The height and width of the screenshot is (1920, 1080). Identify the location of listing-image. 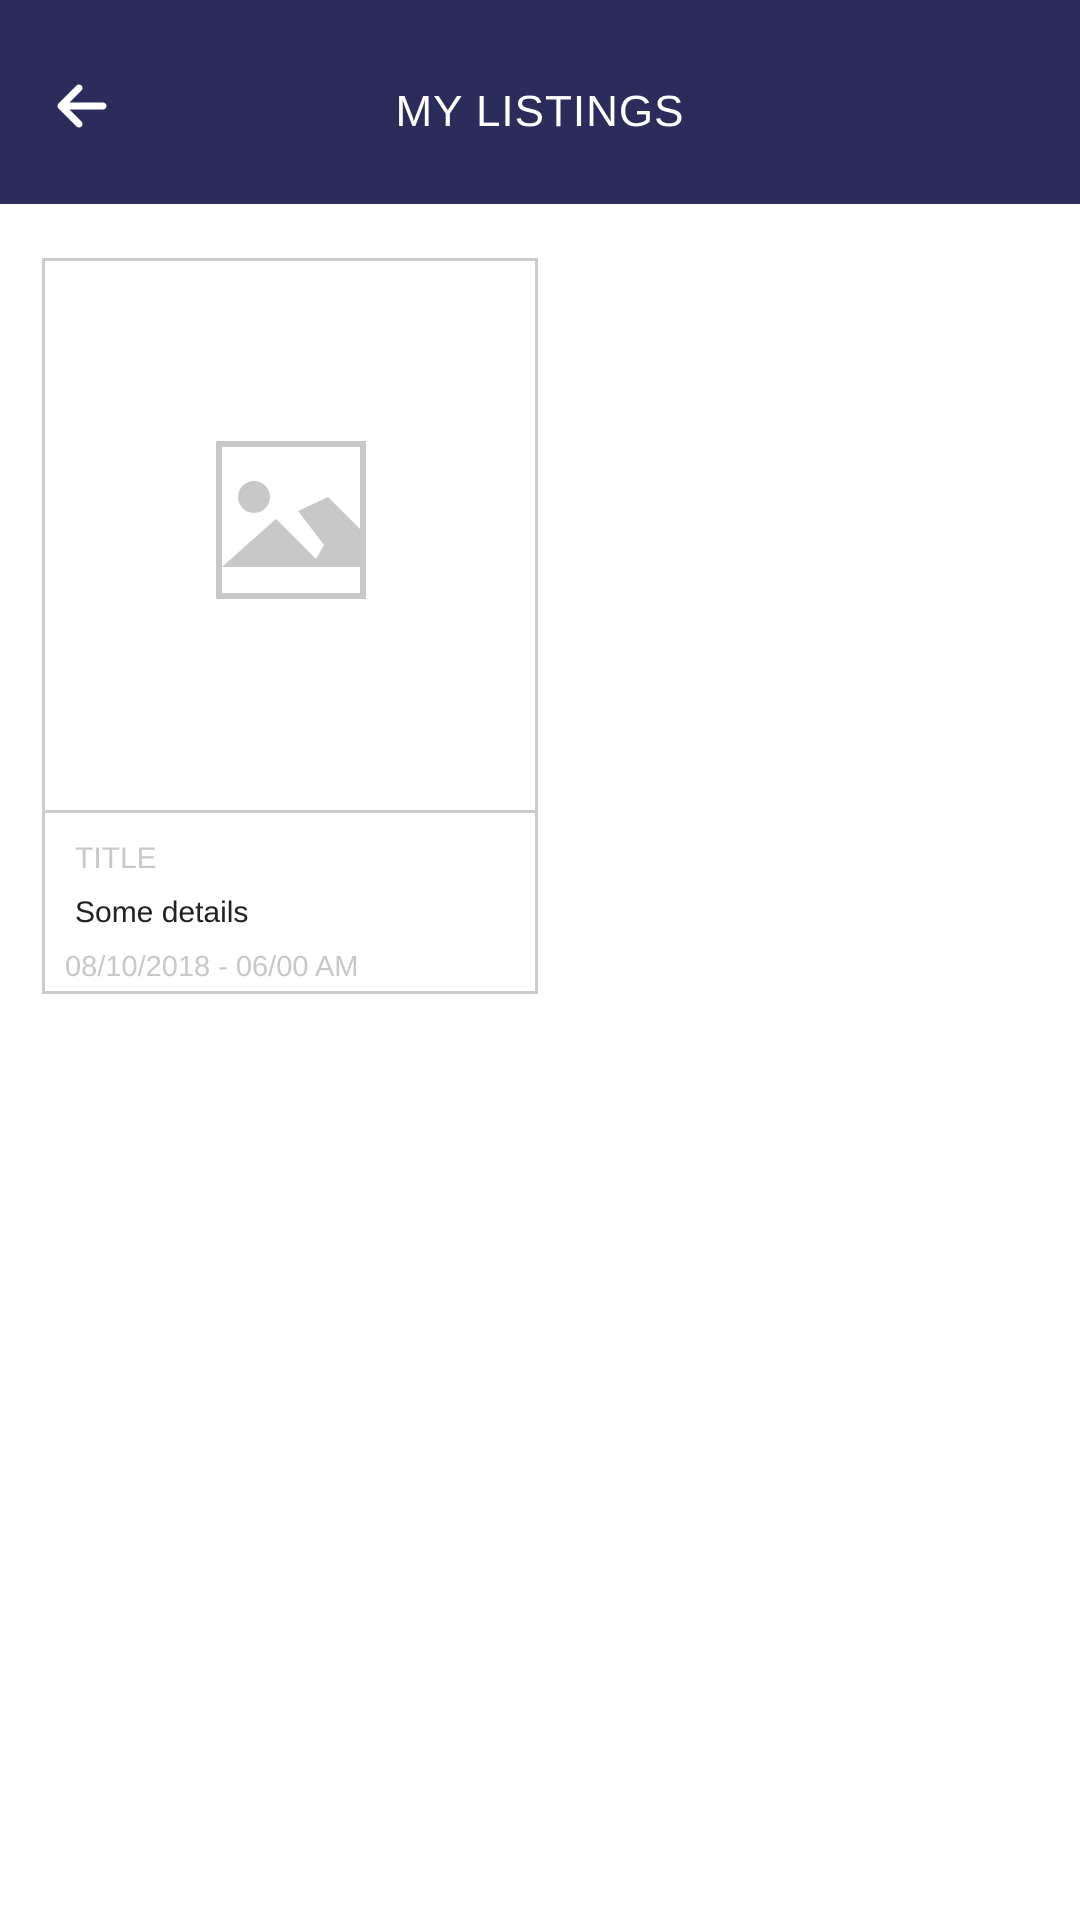
(290, 537).